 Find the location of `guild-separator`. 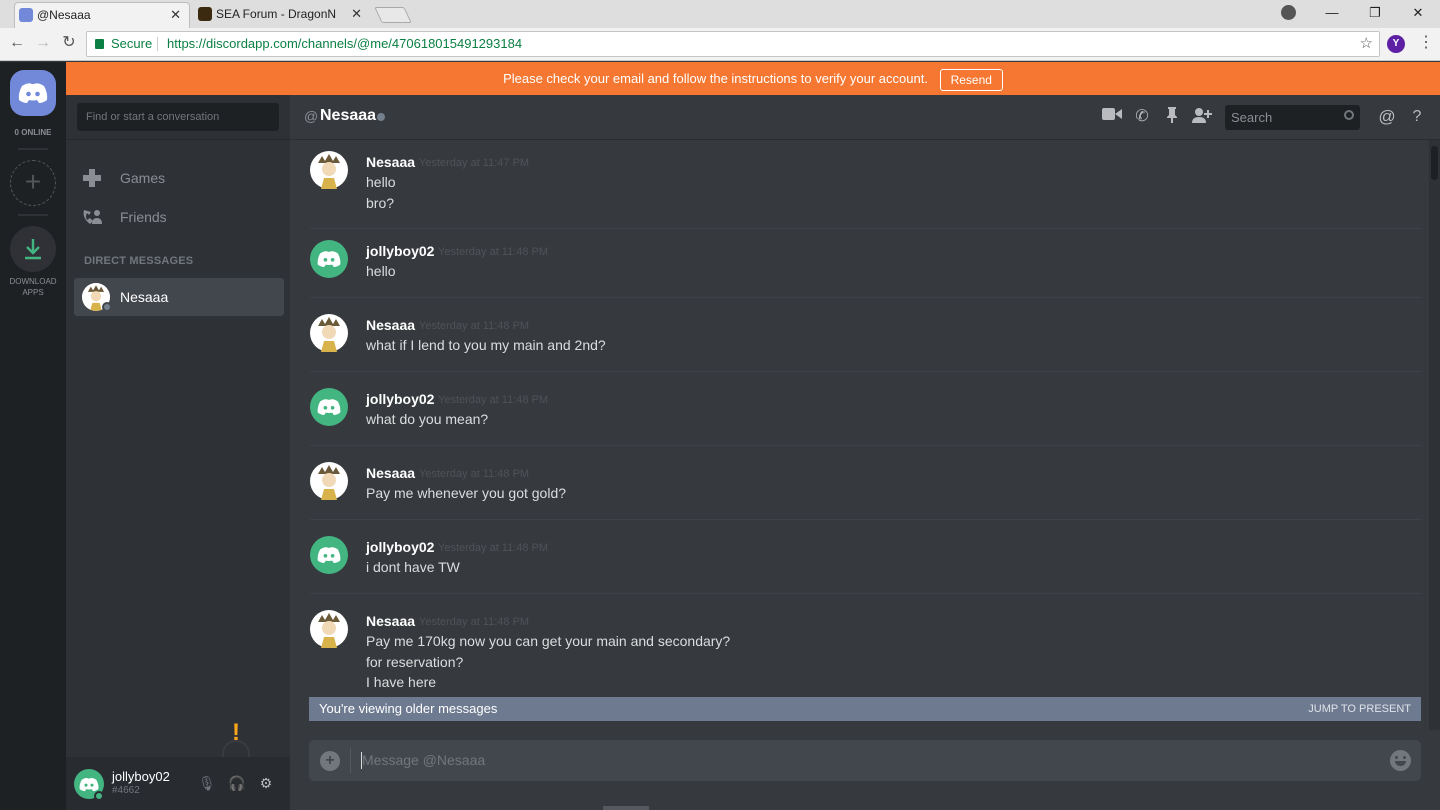

guild-separator is located at coordinates (33, 149).